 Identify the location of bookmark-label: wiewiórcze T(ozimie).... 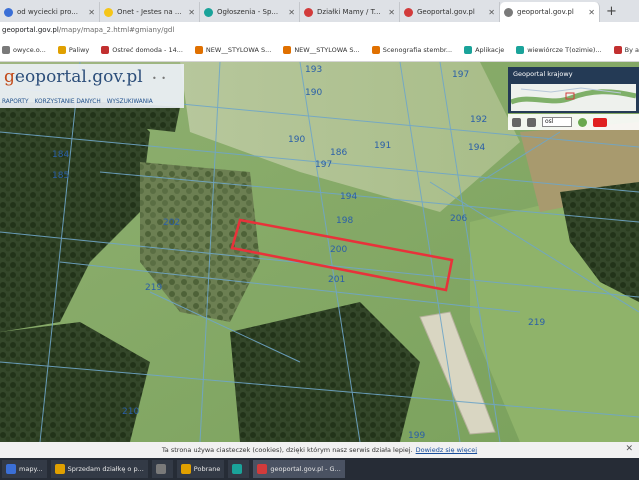
(564, 49).